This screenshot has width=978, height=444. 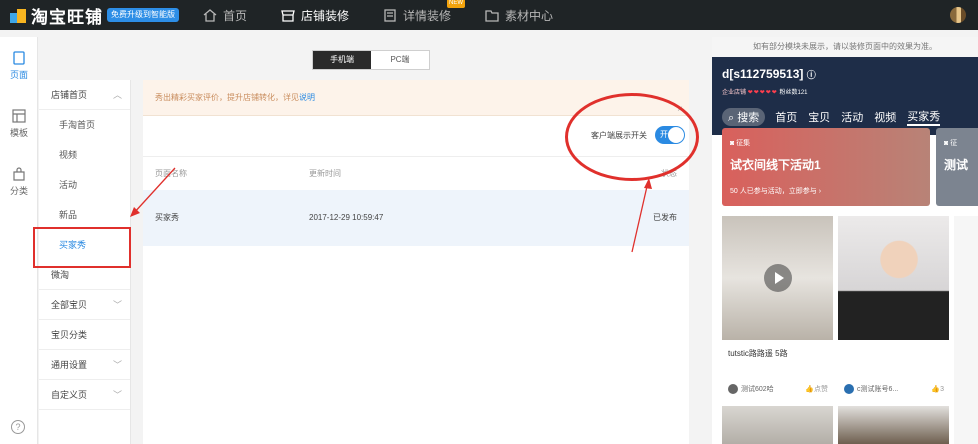 What do you see at coordinates (731, 118) in the screenshot?
I see `search-icon: ⌕` at bounding box center [731, 118].